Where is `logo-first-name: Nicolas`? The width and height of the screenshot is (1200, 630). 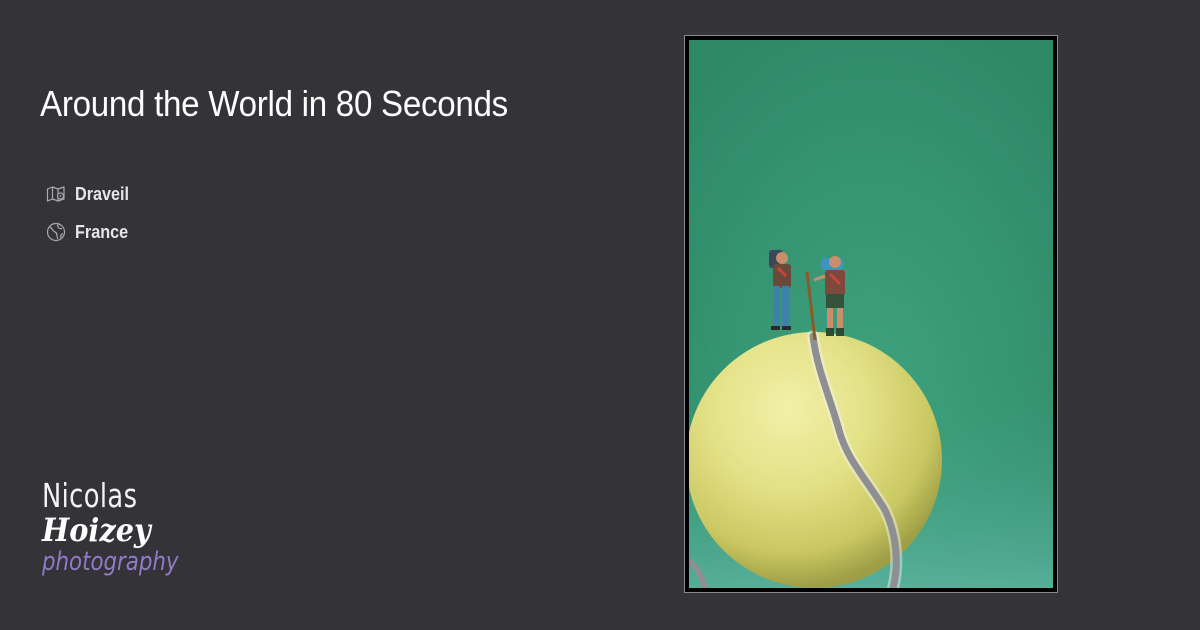
logo-first-name: Nicolas is located at coordinates (90, 495).